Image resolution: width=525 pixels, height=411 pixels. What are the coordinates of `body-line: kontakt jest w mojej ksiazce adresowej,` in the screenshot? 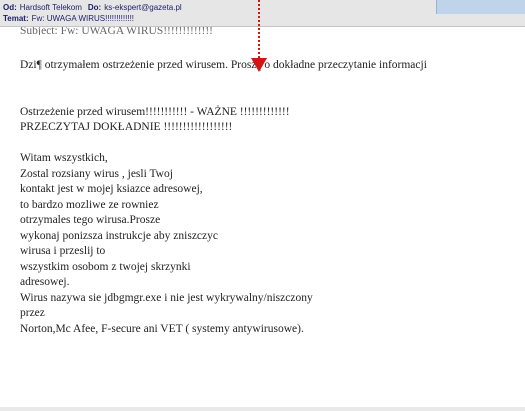 It's located at (111, 189).